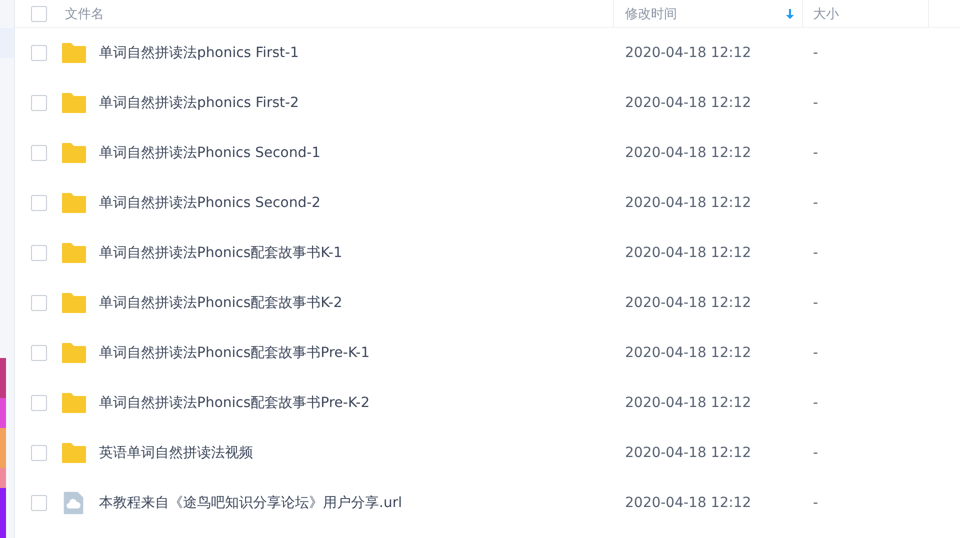 This screenshot has height=538, width=960. What do you see at coordinates (234, 403) in the screenshot?
I see `file-name: 单词自然拼读法Phonics配套故事书Pre-K-2` at bounding box center [234, 403].